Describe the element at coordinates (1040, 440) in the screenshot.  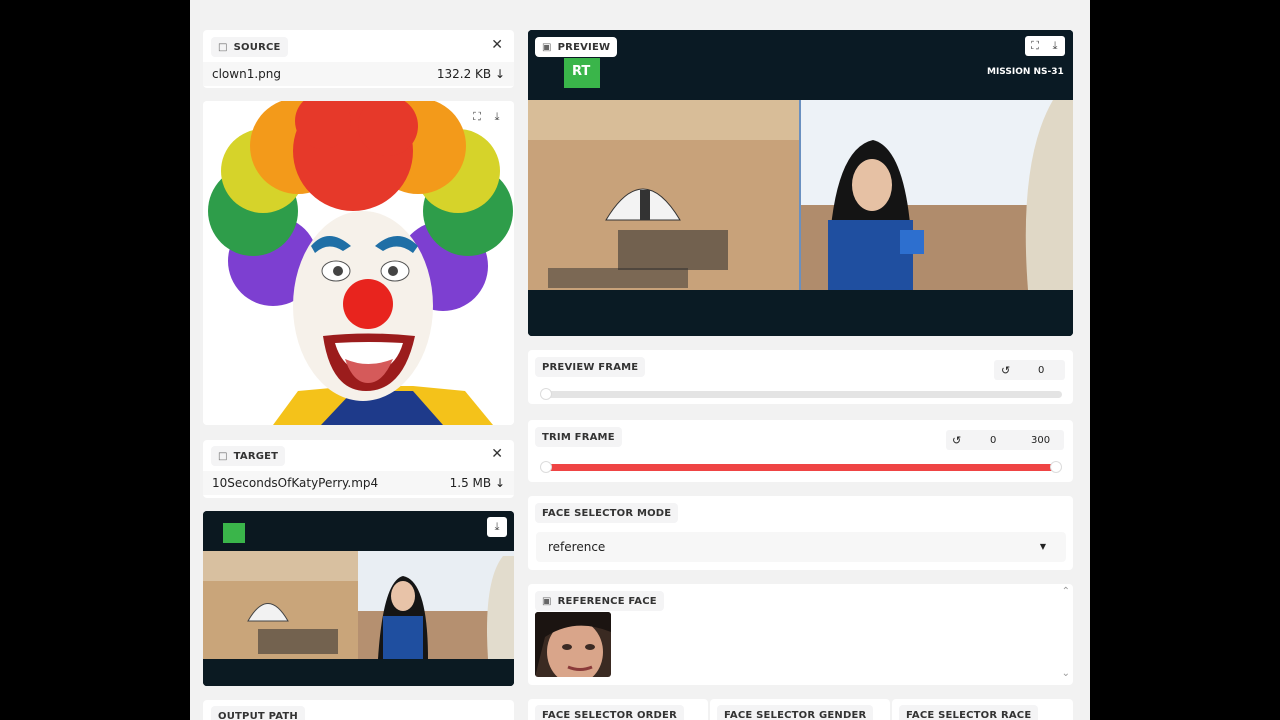
I see `trim-frame-end: 300` at that location.